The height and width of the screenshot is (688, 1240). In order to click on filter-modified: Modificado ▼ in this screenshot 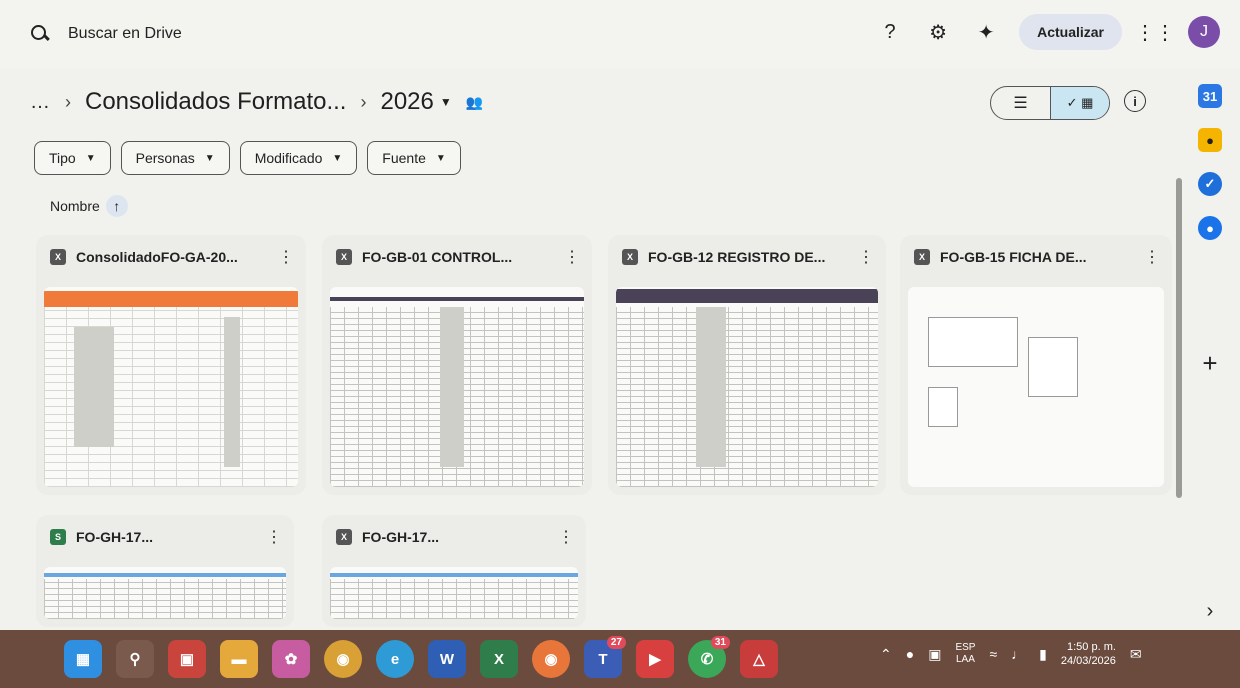, I will do `click(298, 158)`.